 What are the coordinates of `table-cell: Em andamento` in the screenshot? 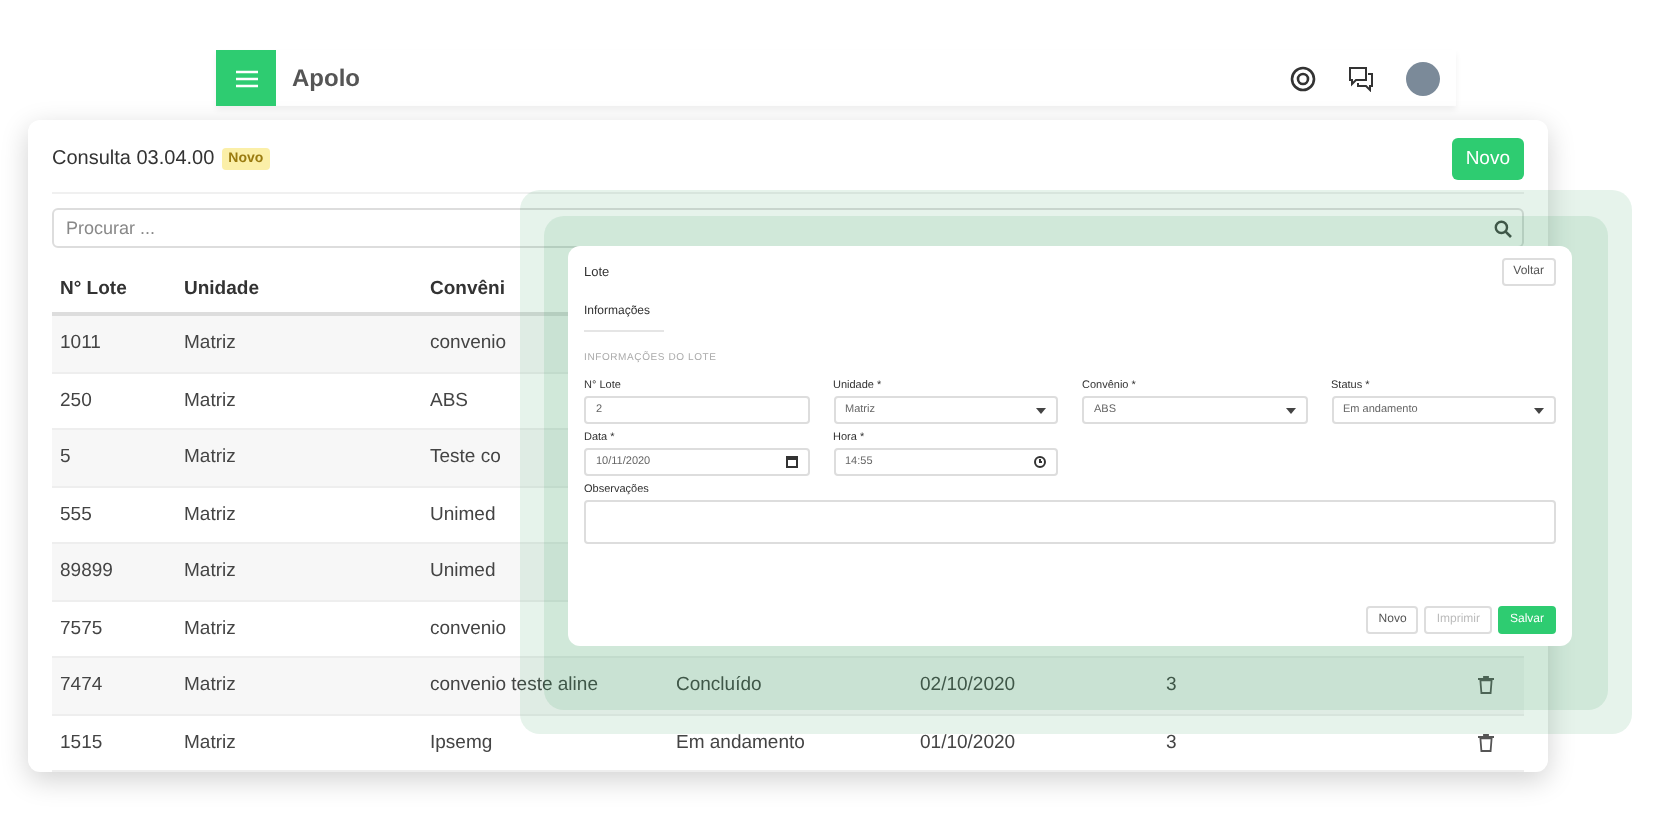 It's located at (740, 742).